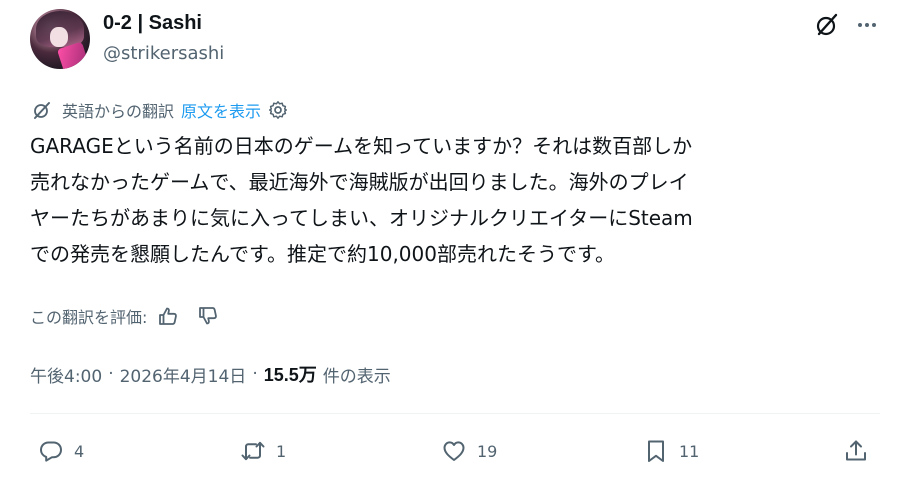  I want to click on gear-icon, so click(278, 110).